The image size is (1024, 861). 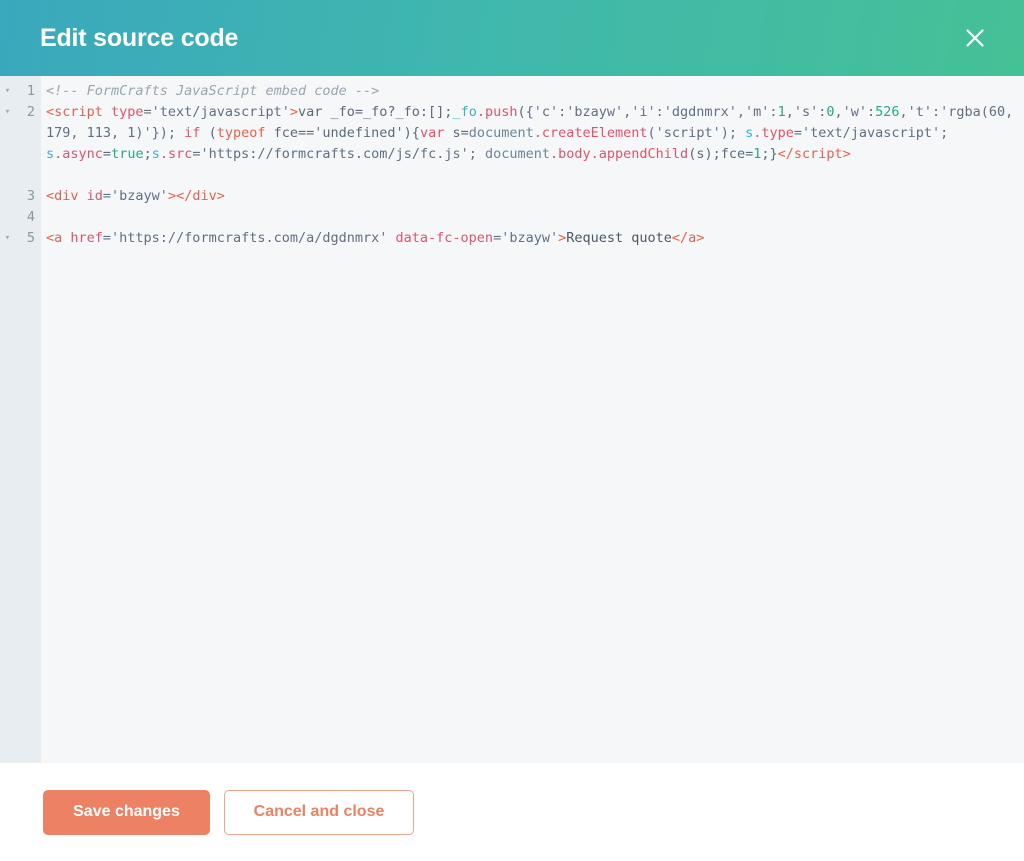 What do you see at coordinates (497, 112) in the screenshot?
I see `token-push: .push` at bounding box center [497, 112].